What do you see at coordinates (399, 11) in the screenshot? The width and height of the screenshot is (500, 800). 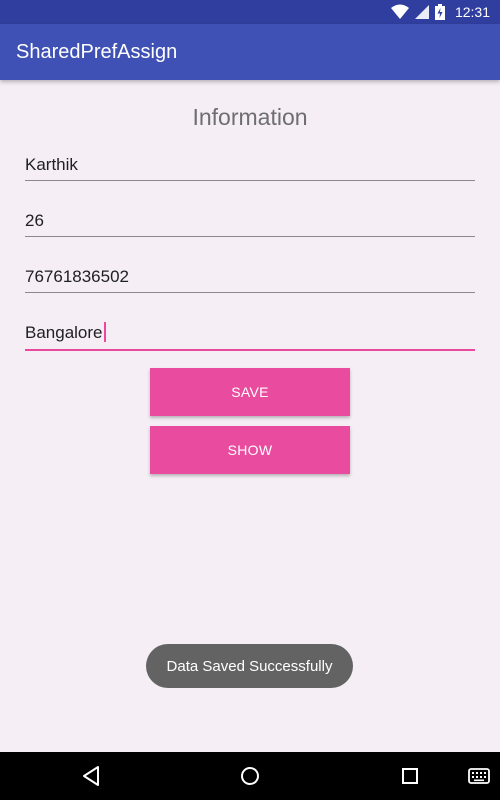 I see `wifi-icon` at bounding box center [399, 11].